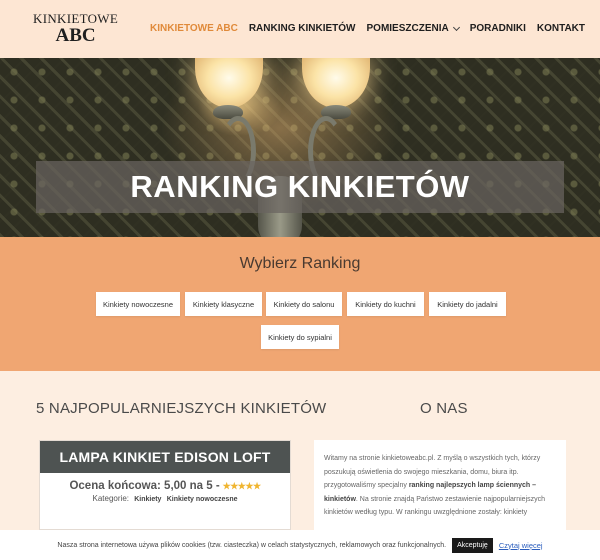  Describe the element at coordinates (75, 35) in the screenshot. I see `logo-line-2: ABC` at that location.